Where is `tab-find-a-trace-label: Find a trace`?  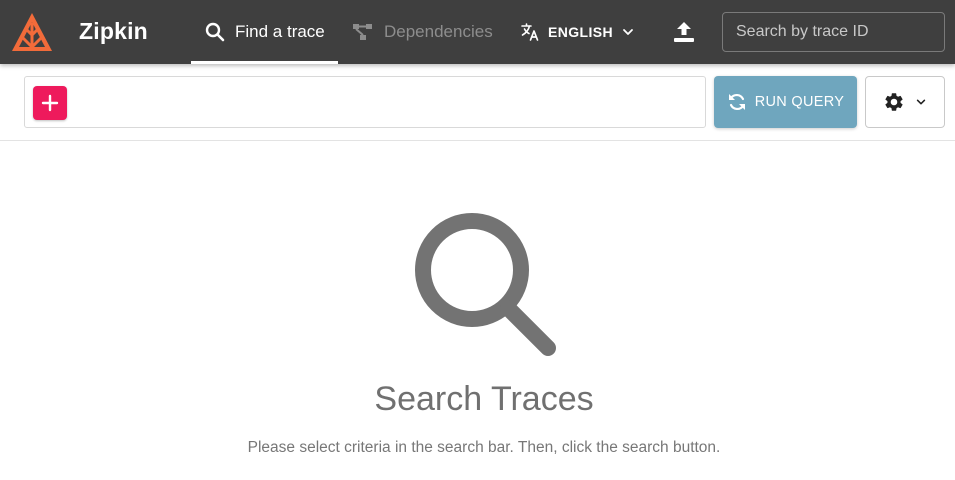
tab-find-a-trace-label: Find a trace is located at coordinates (280, 31).